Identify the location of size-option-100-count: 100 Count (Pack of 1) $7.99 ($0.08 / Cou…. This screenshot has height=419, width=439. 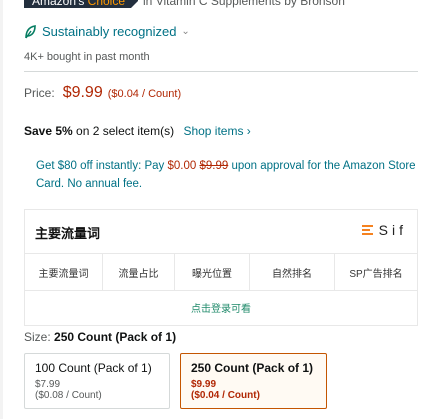
(97, 381).